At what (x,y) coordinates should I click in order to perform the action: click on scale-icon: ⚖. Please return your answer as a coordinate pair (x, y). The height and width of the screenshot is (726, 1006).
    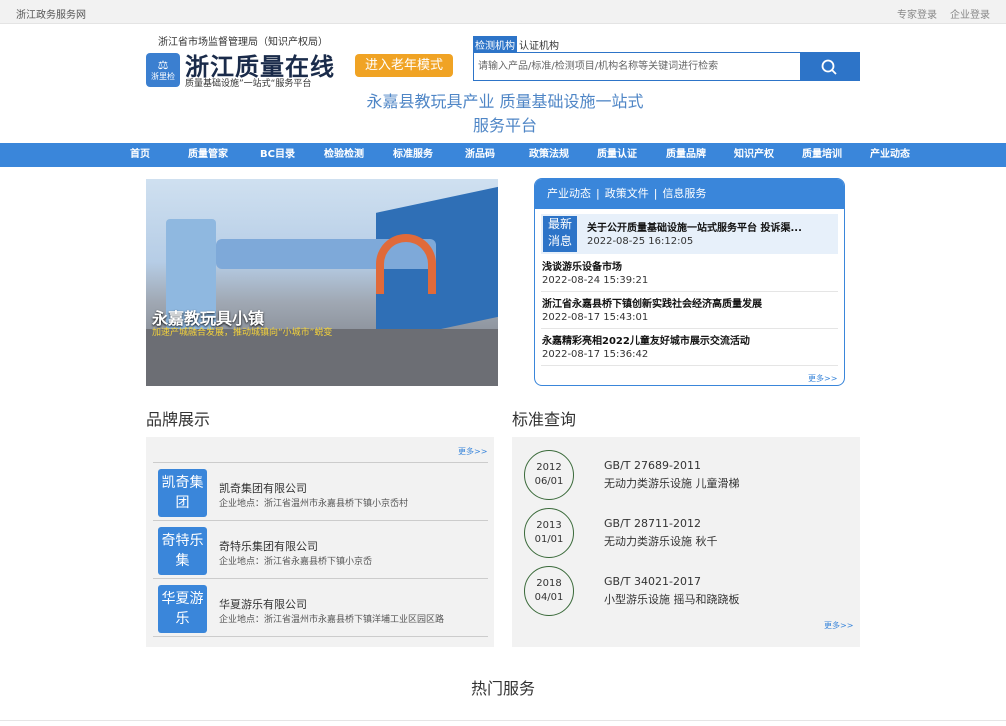
    Looking at the image, I should click on (163, 65).